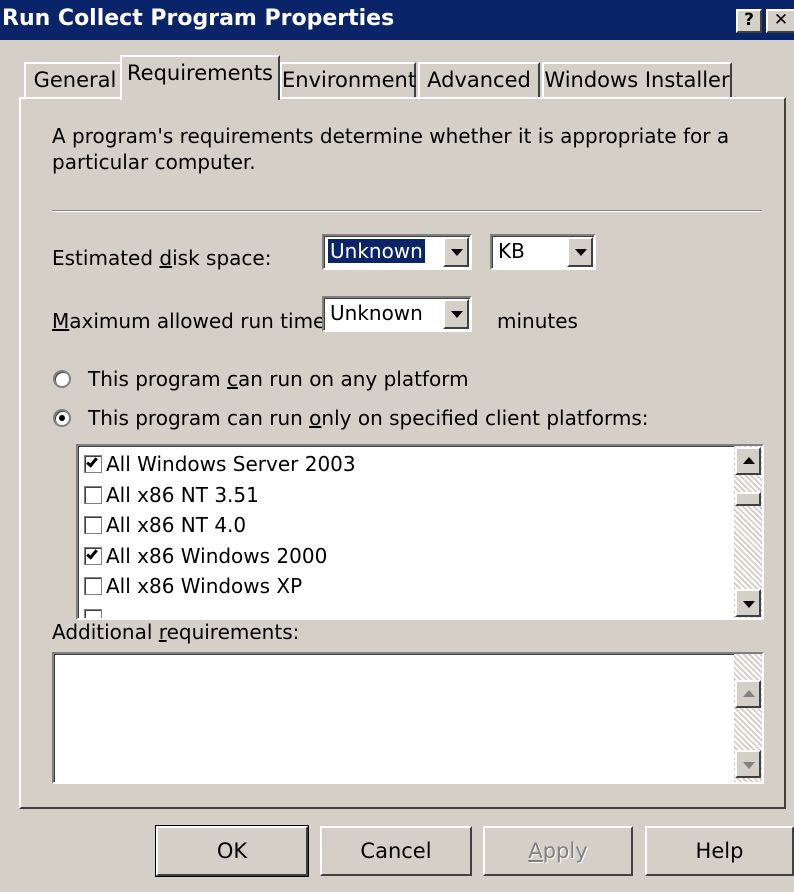  I want to click on tab-windows-installer: Windows Installer, so click(637, 80).